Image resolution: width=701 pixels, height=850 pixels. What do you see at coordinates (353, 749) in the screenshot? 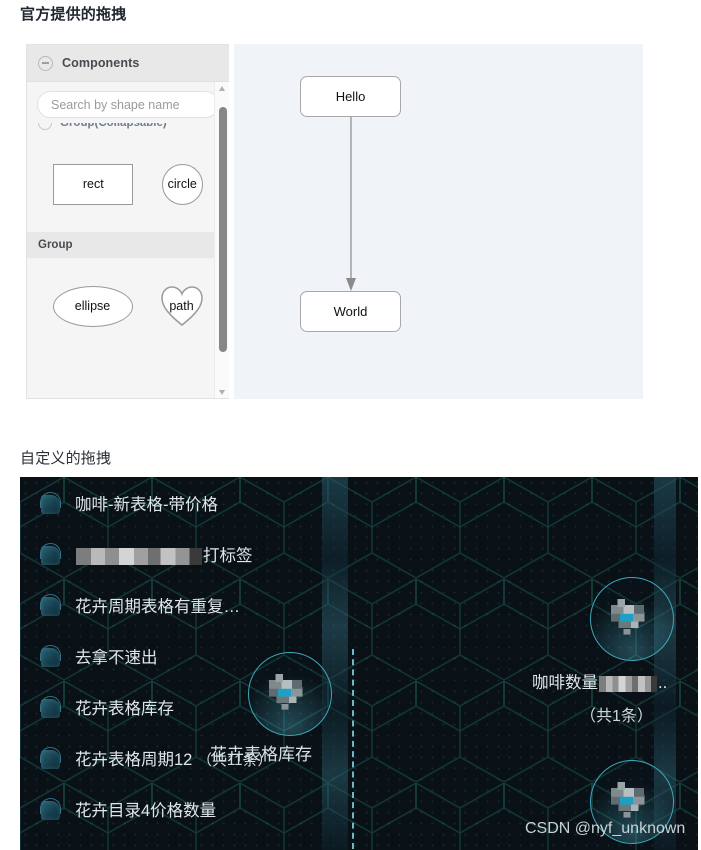
I see `drop-target-dashed-line` at bounding box center [353, 749].